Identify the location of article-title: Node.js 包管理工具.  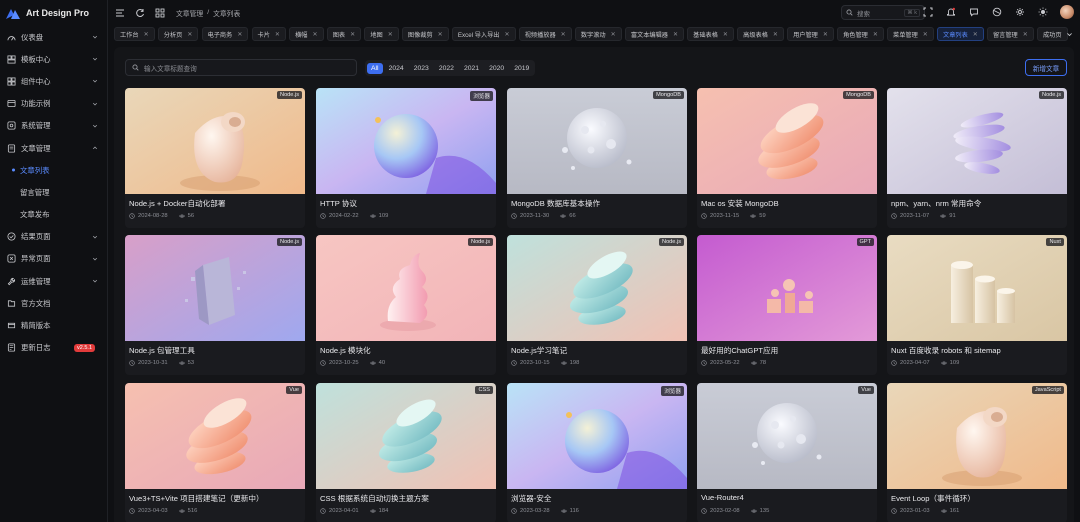
(215, 350).